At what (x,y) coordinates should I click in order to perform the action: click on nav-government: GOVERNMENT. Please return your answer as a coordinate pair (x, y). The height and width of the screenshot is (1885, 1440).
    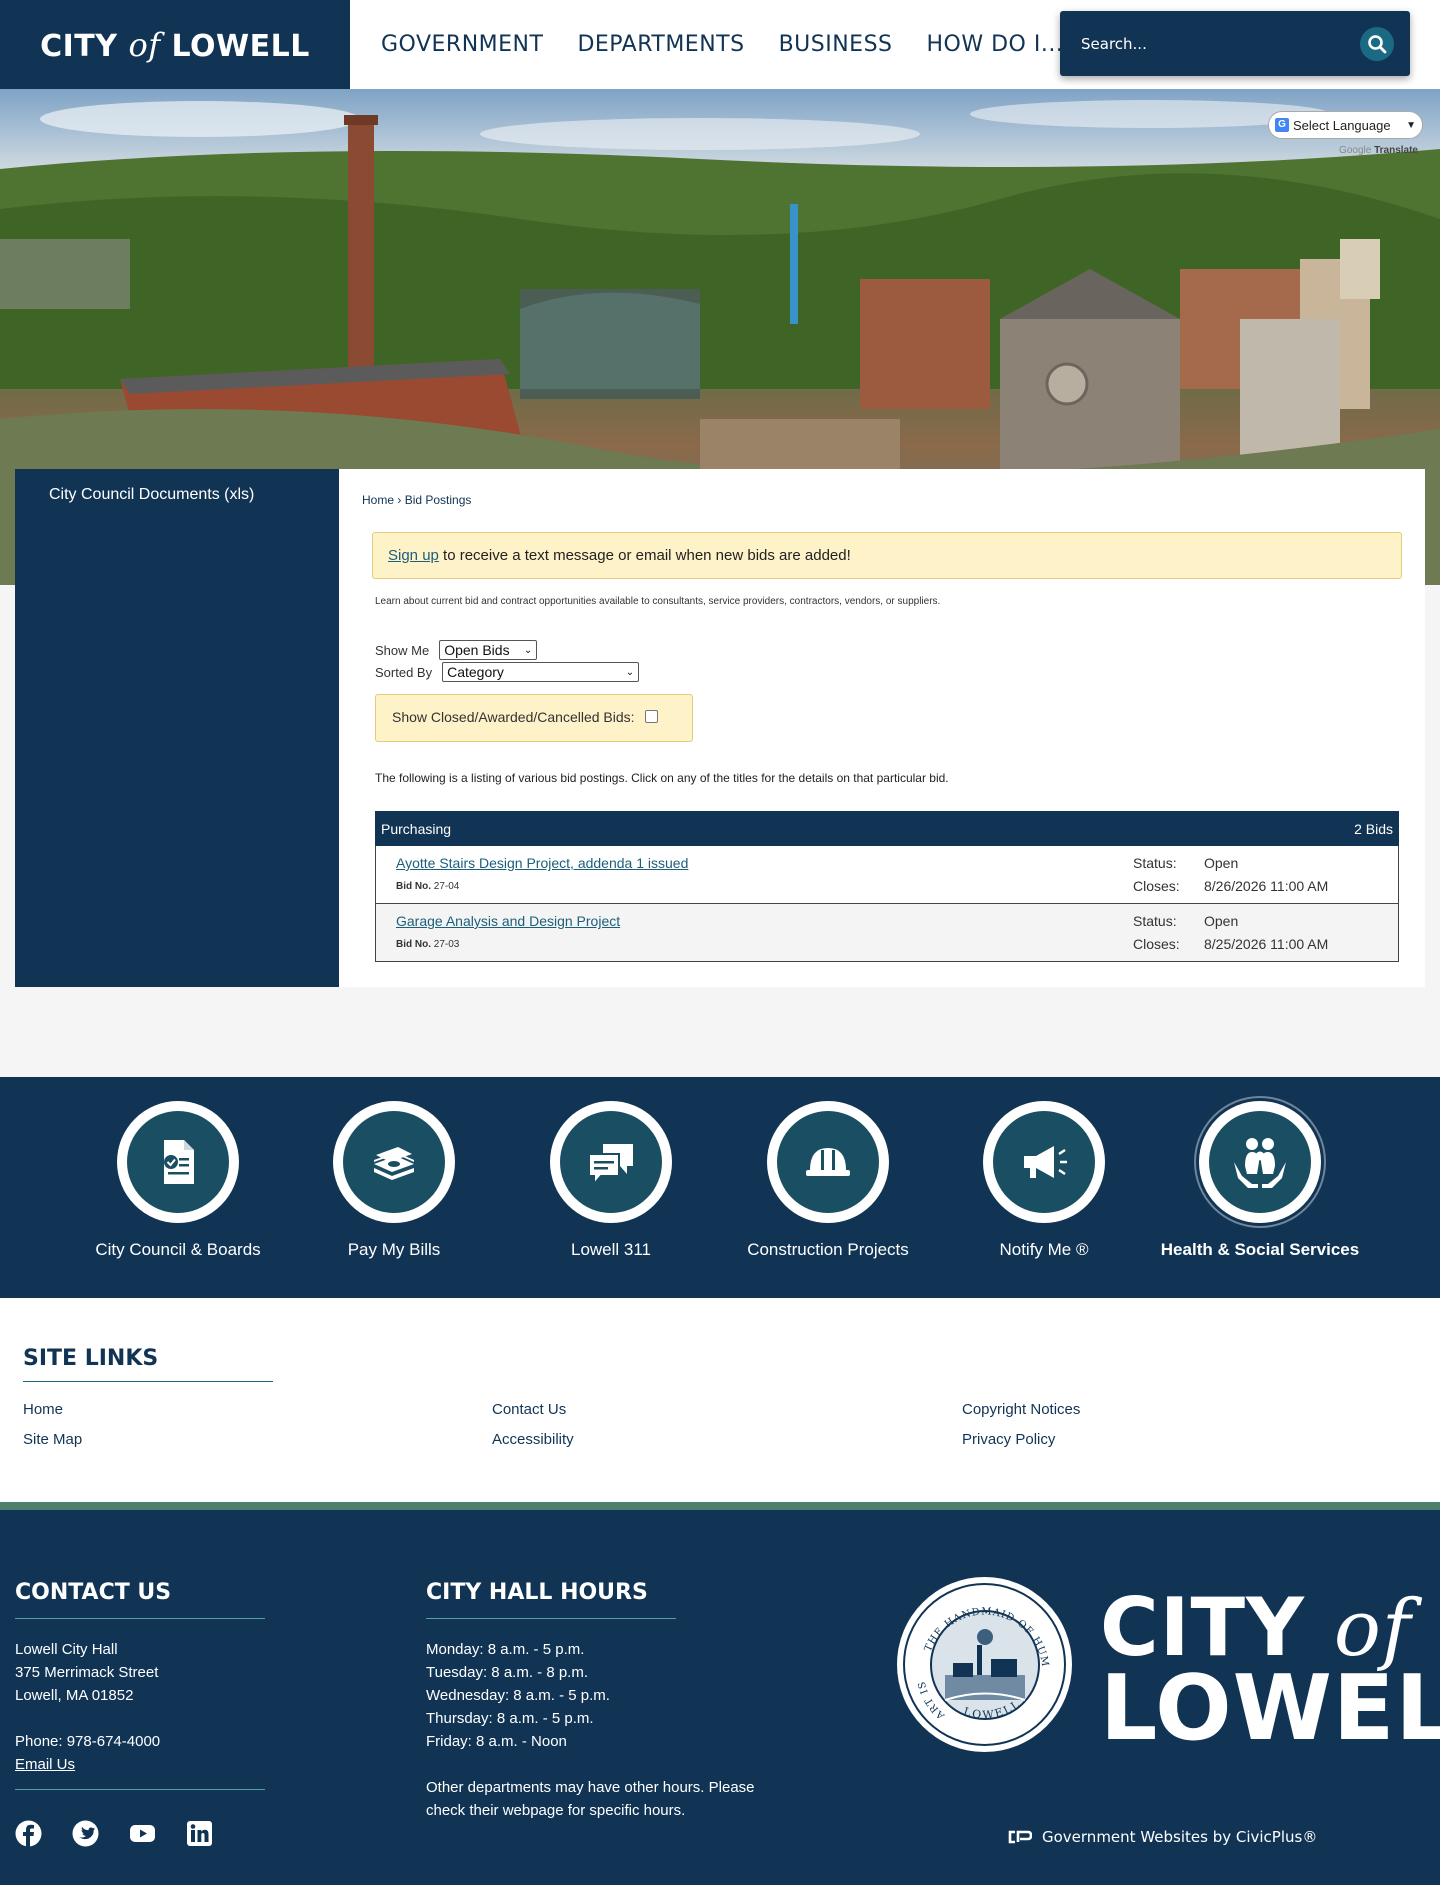
    Looking at the image, I should click on (462, 44).